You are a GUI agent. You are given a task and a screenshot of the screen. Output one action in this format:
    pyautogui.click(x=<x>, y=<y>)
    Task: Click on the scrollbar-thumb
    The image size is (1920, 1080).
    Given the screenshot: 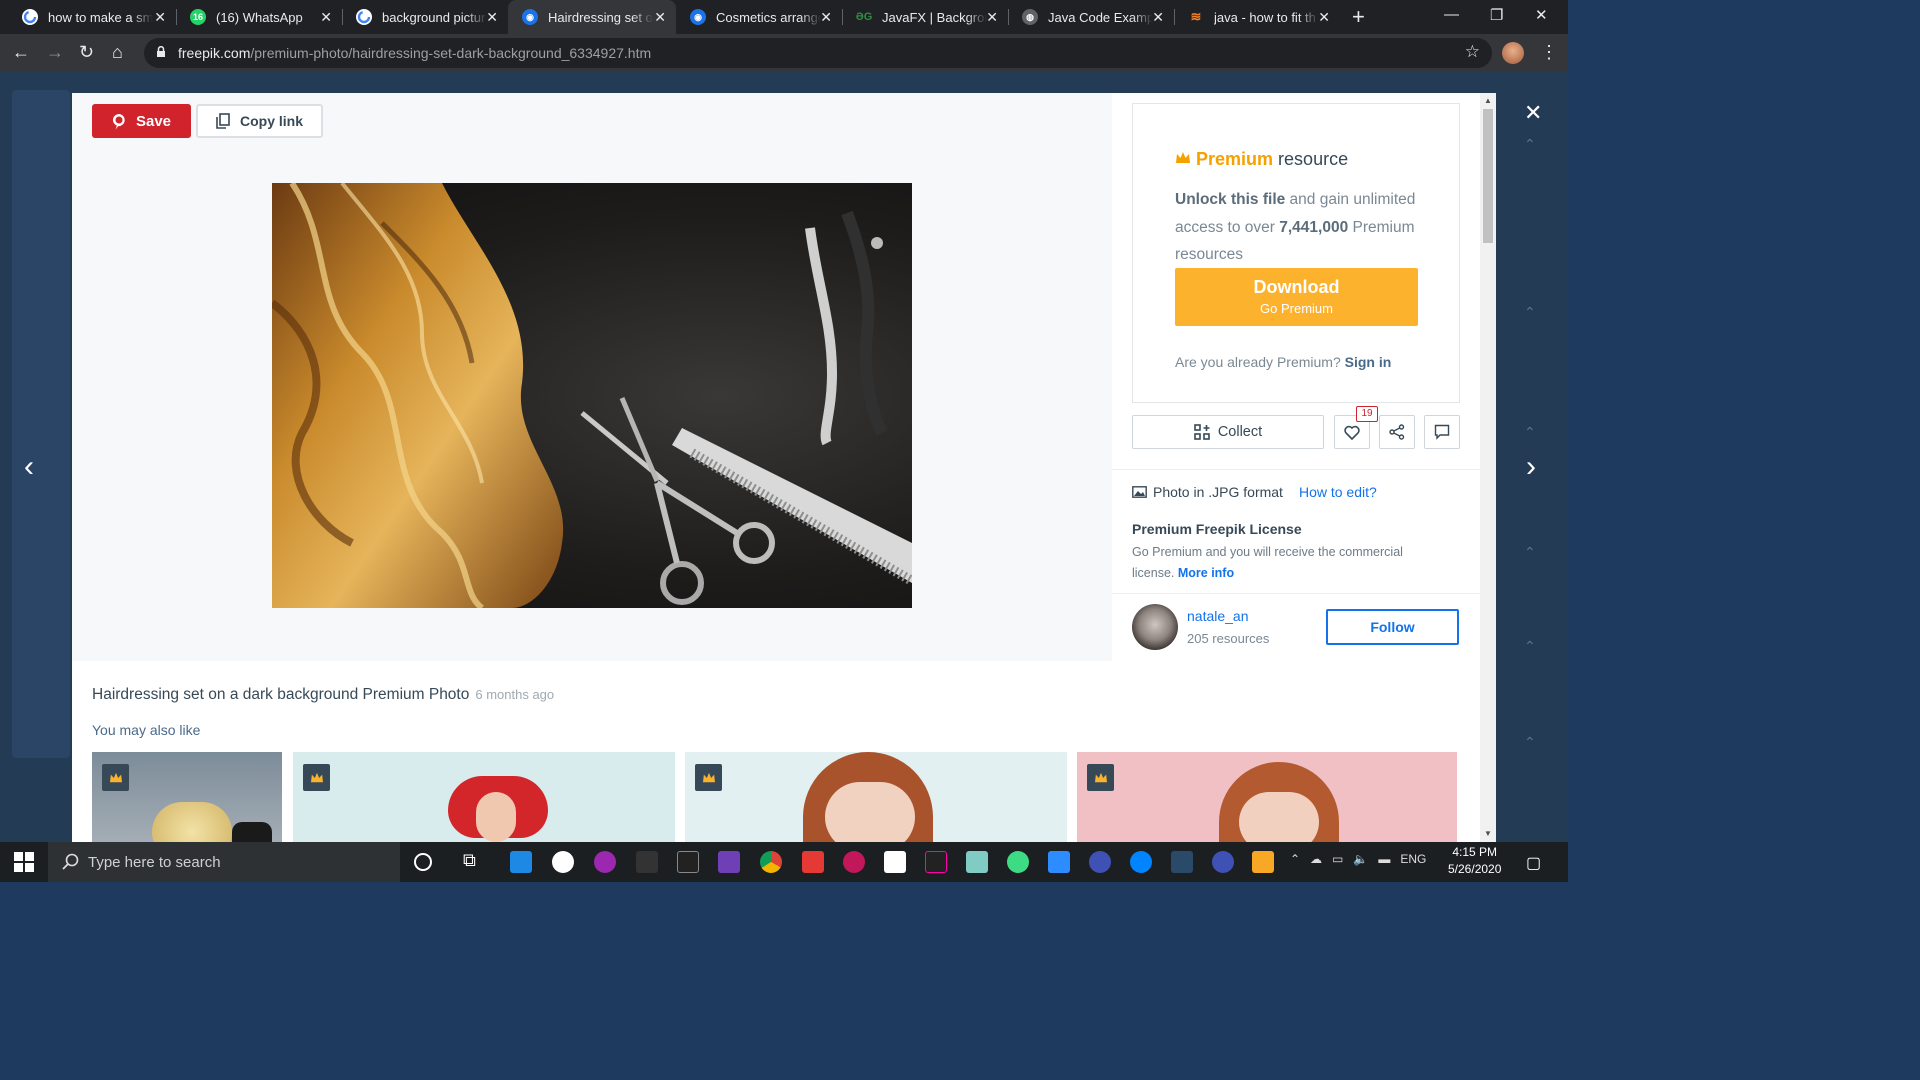 What is the action you would take?
    pyautogui.click(x=1488, y=176)
    